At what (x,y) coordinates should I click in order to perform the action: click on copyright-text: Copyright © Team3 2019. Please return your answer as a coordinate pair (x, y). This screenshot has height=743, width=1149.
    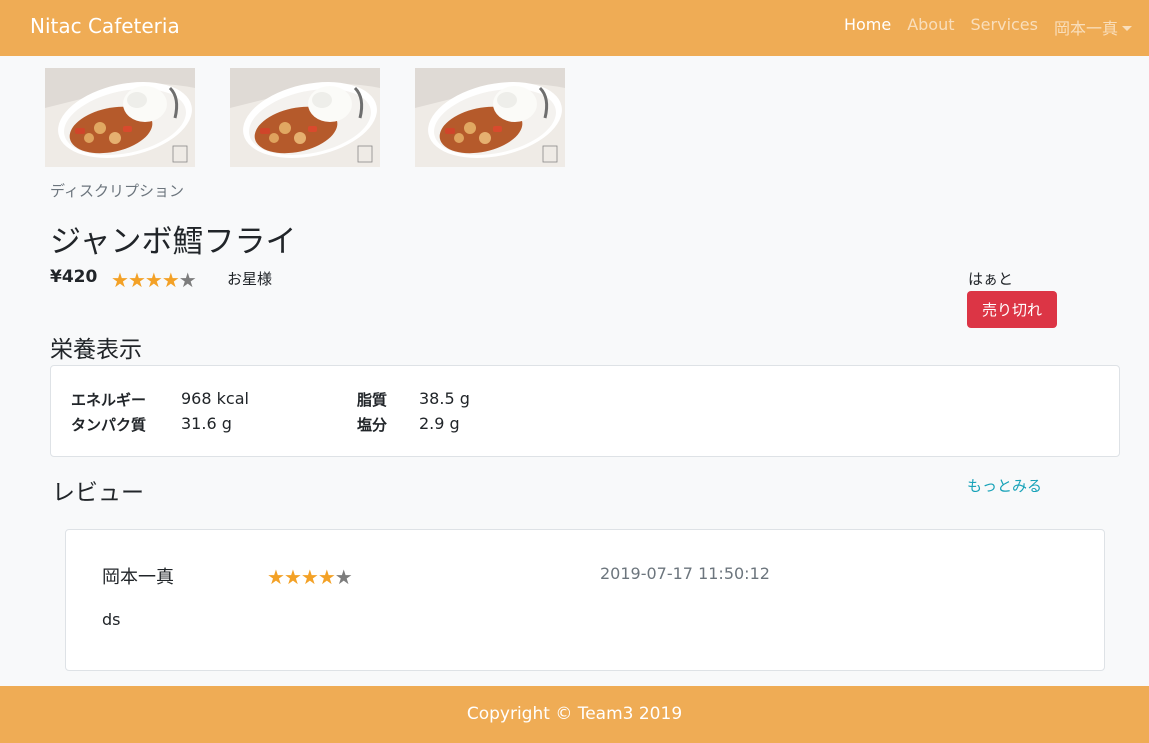
    Looking at the image, I should click on (574, 714).